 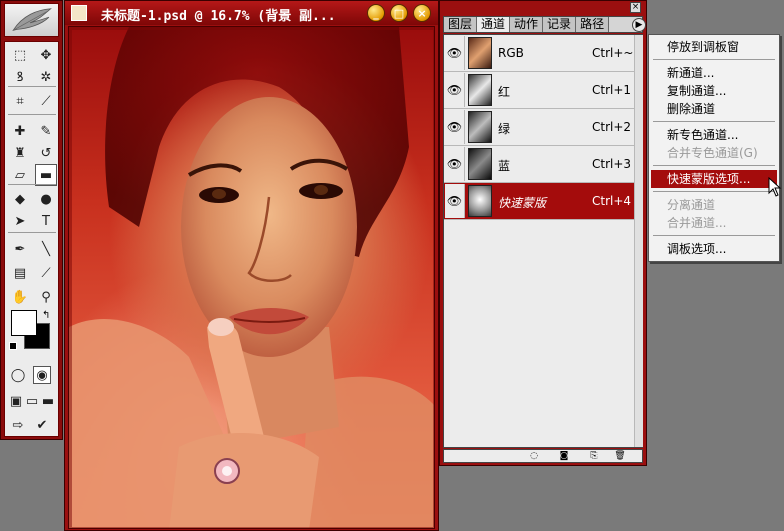 What do you see at coordinates (527, 24) in the screenshot?
I see `tab-actions: 动作` at bounding box center [527, 24].